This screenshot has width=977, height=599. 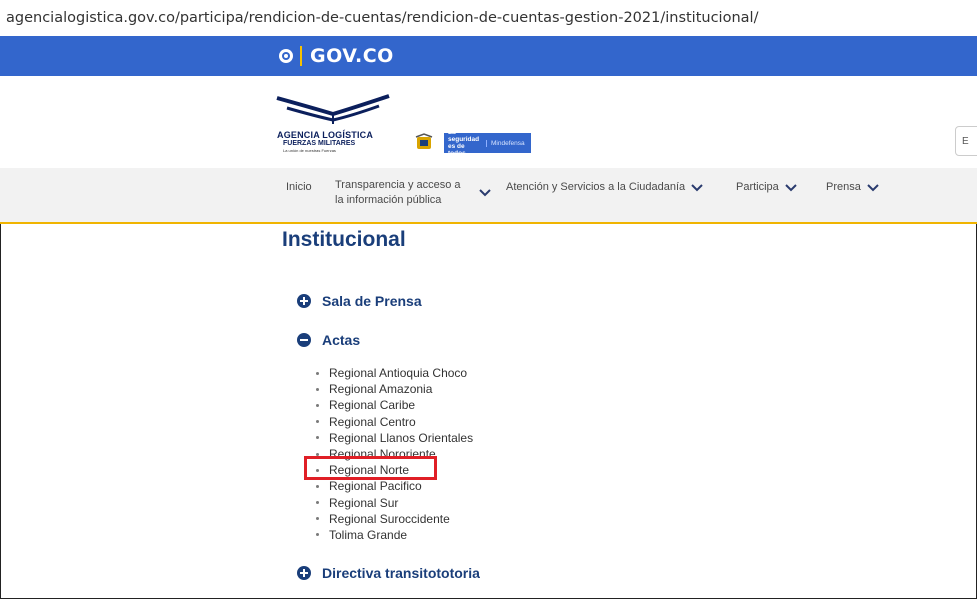 What do you see at coordinates (368, 535) in the screenshot?
I see `list-item-link: Tolima Grande` at bounding box center [368, 535].